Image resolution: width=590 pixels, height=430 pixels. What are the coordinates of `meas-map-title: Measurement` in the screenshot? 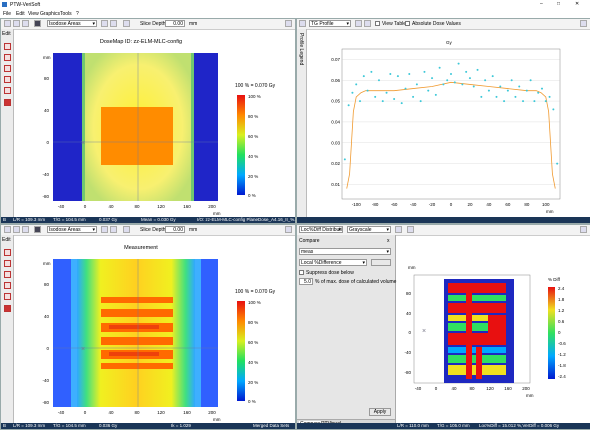 It's located at (141, 248).